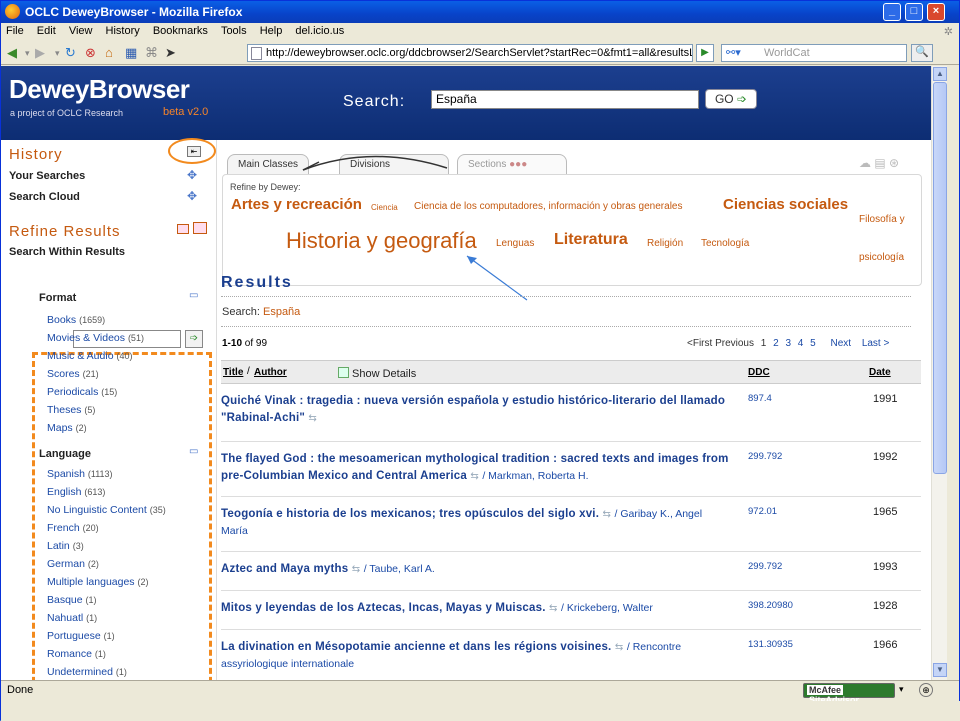 The width and height of the screenshot is (960, 721). Describe the element at coordinates (840, 343) in the screenshot. I see `pager-next: Next` at that location.